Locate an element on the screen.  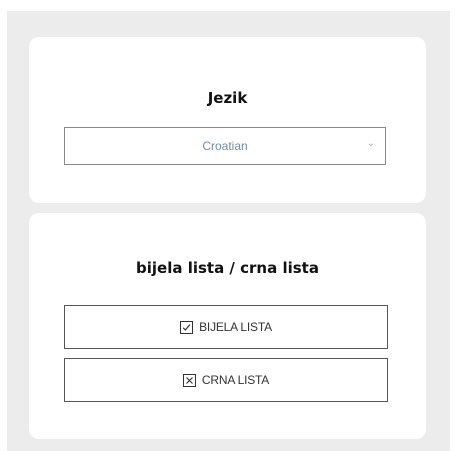
language-select-value: Croatian is located at coordinates (225, 146).